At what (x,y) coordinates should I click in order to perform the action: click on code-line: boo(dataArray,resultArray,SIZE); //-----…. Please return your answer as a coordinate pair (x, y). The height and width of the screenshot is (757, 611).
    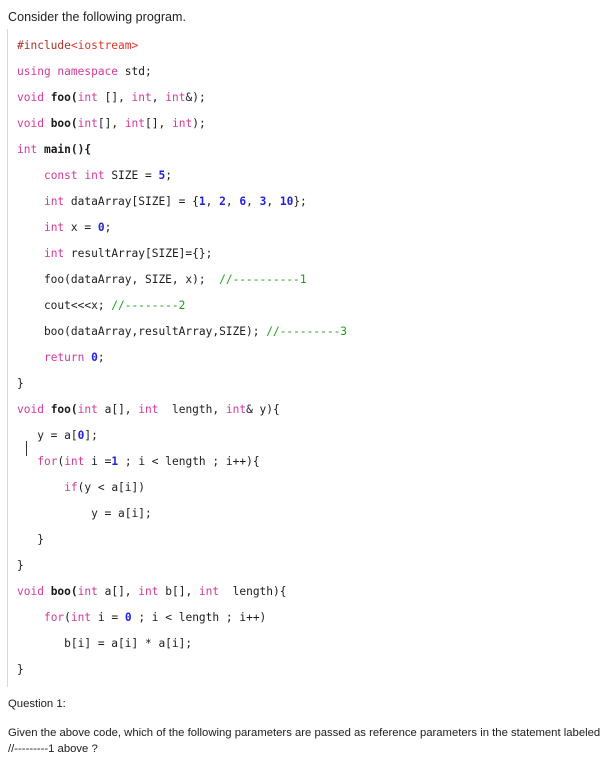
    Looking at the image, I should click on (314, 332).